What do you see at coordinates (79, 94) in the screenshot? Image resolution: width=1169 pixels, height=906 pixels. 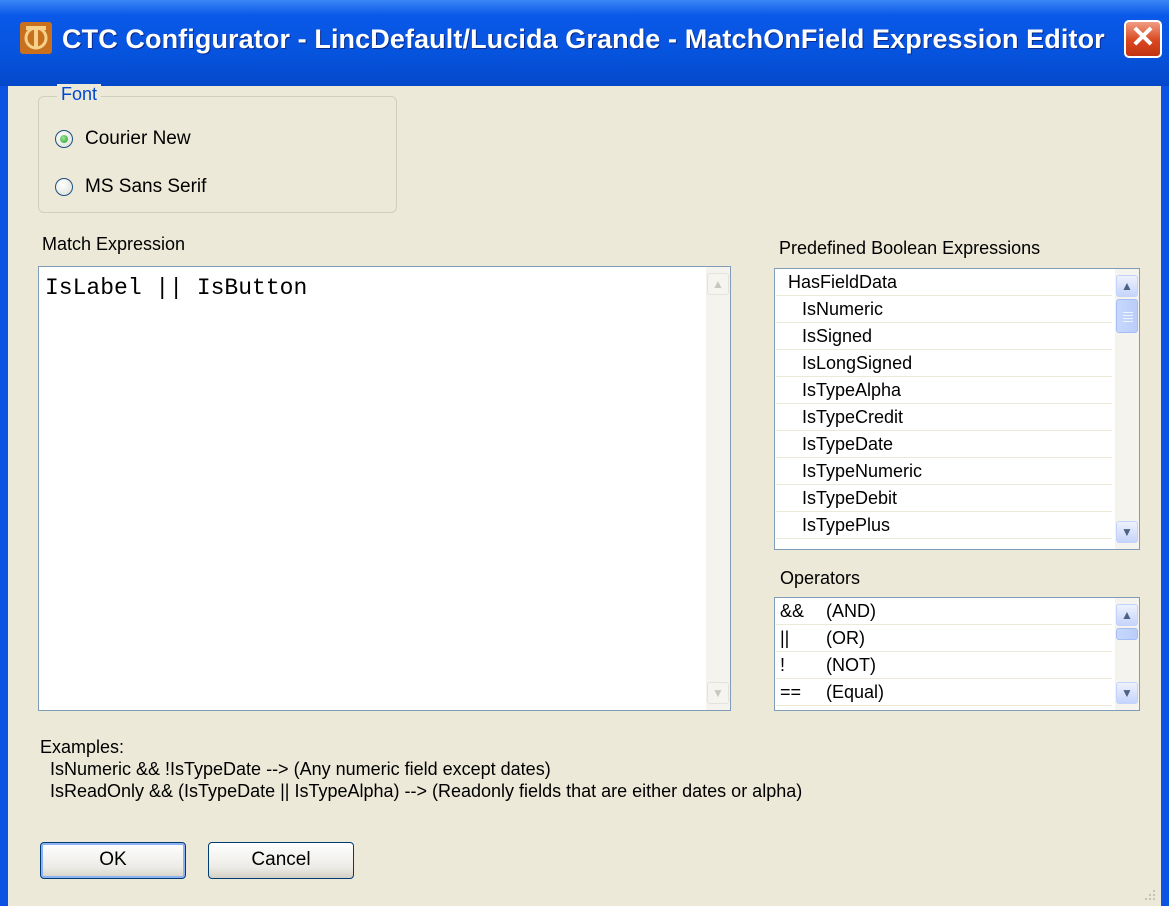 I see `font-group-label: Font` at bounding box center [79, 94].